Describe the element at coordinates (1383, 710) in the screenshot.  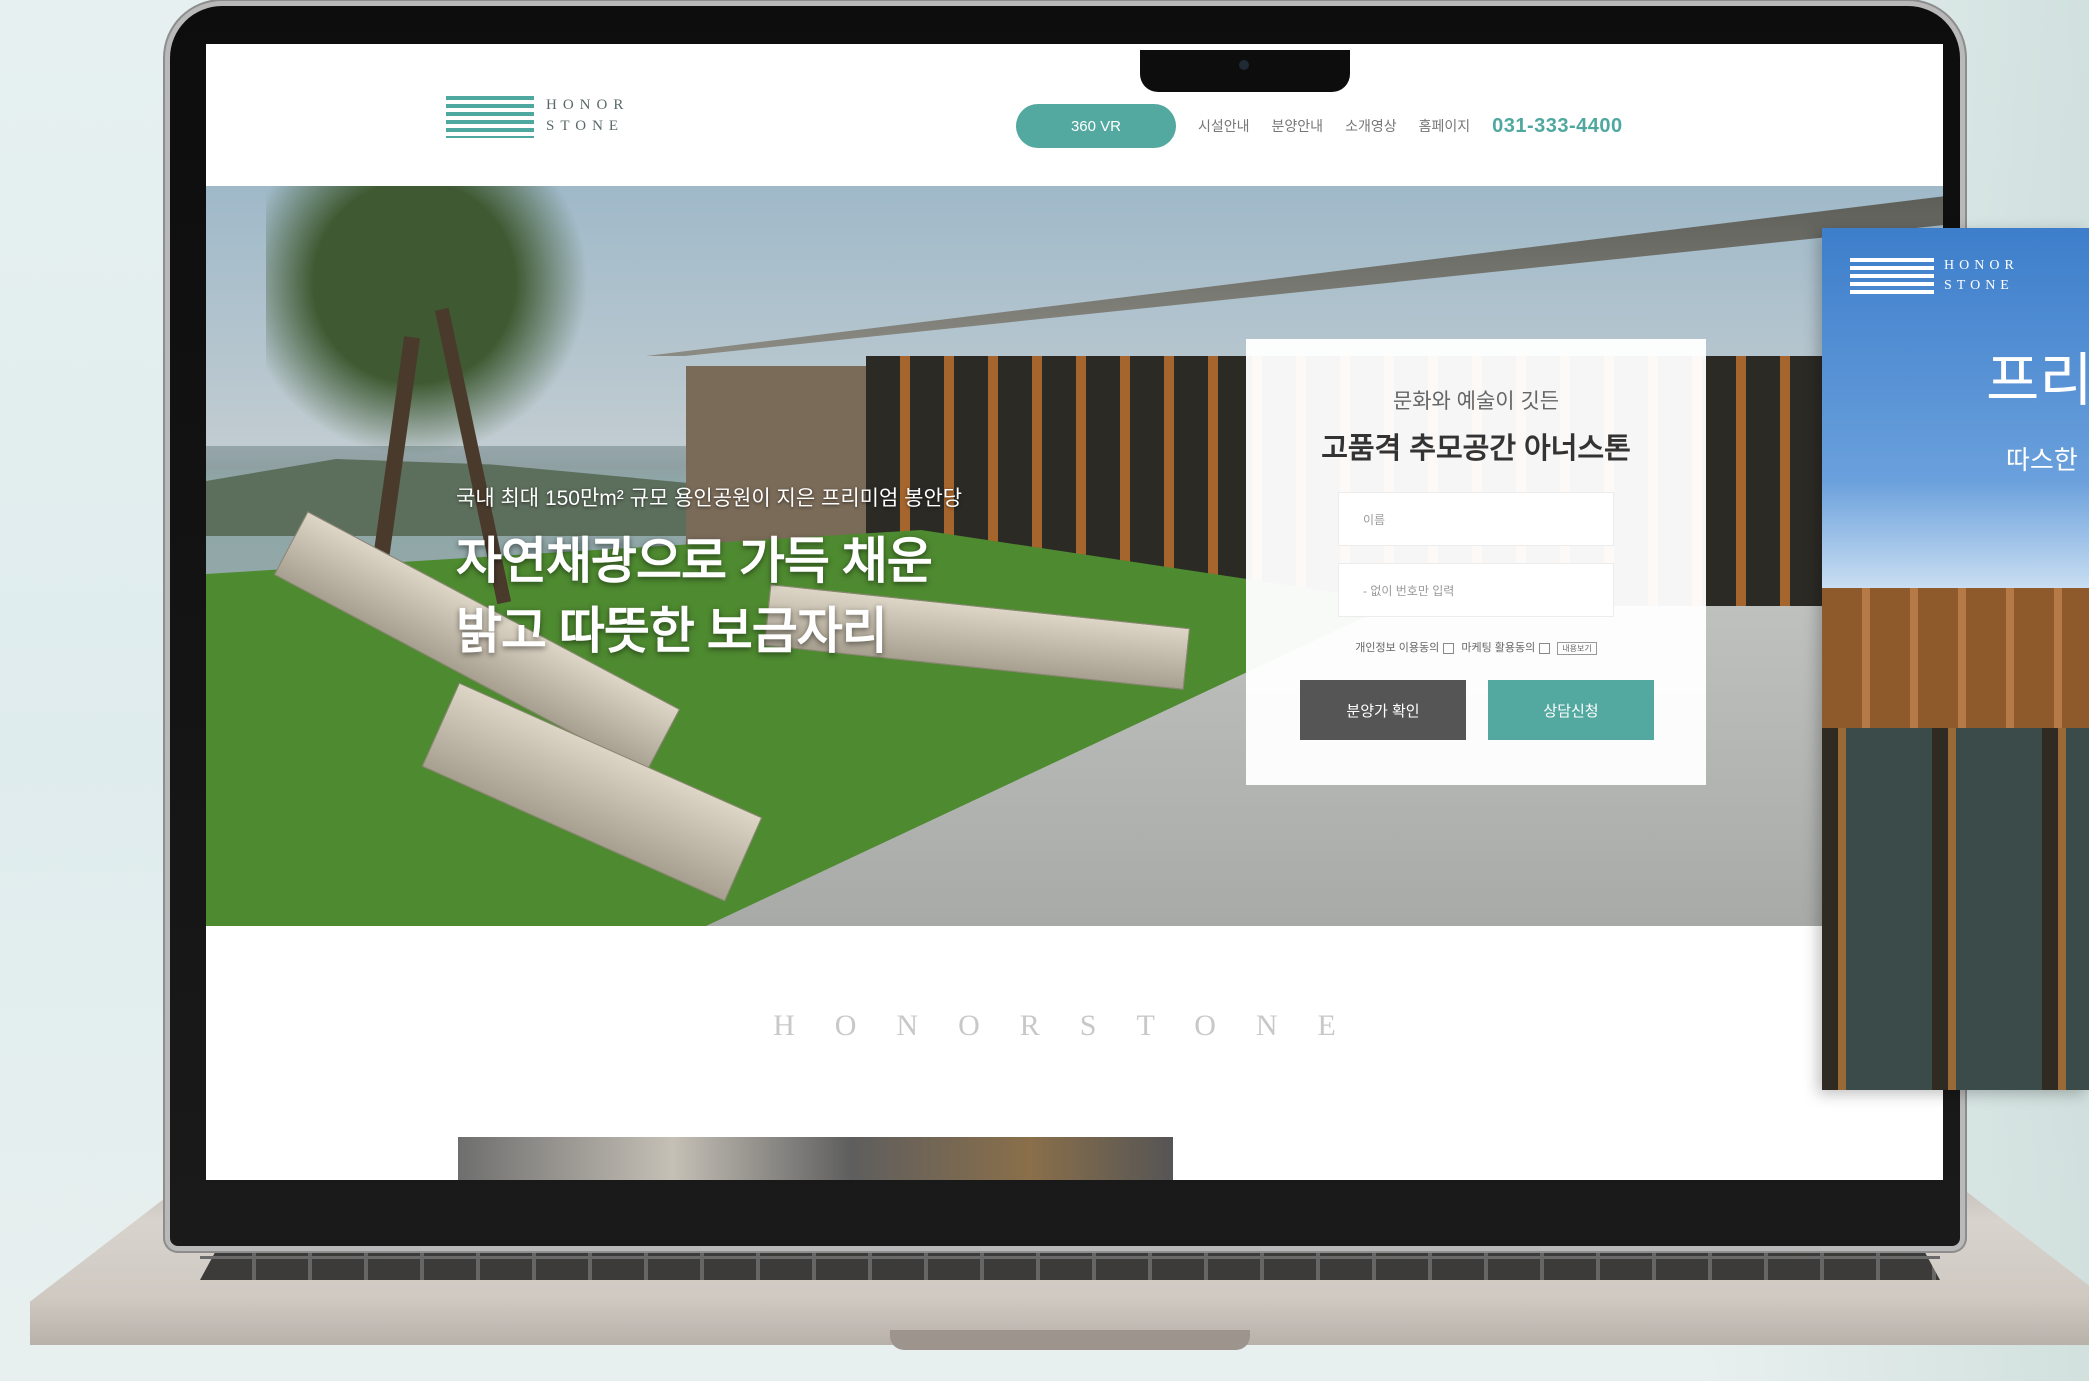
I see `price-check-button: 분양가 확인` at that location.